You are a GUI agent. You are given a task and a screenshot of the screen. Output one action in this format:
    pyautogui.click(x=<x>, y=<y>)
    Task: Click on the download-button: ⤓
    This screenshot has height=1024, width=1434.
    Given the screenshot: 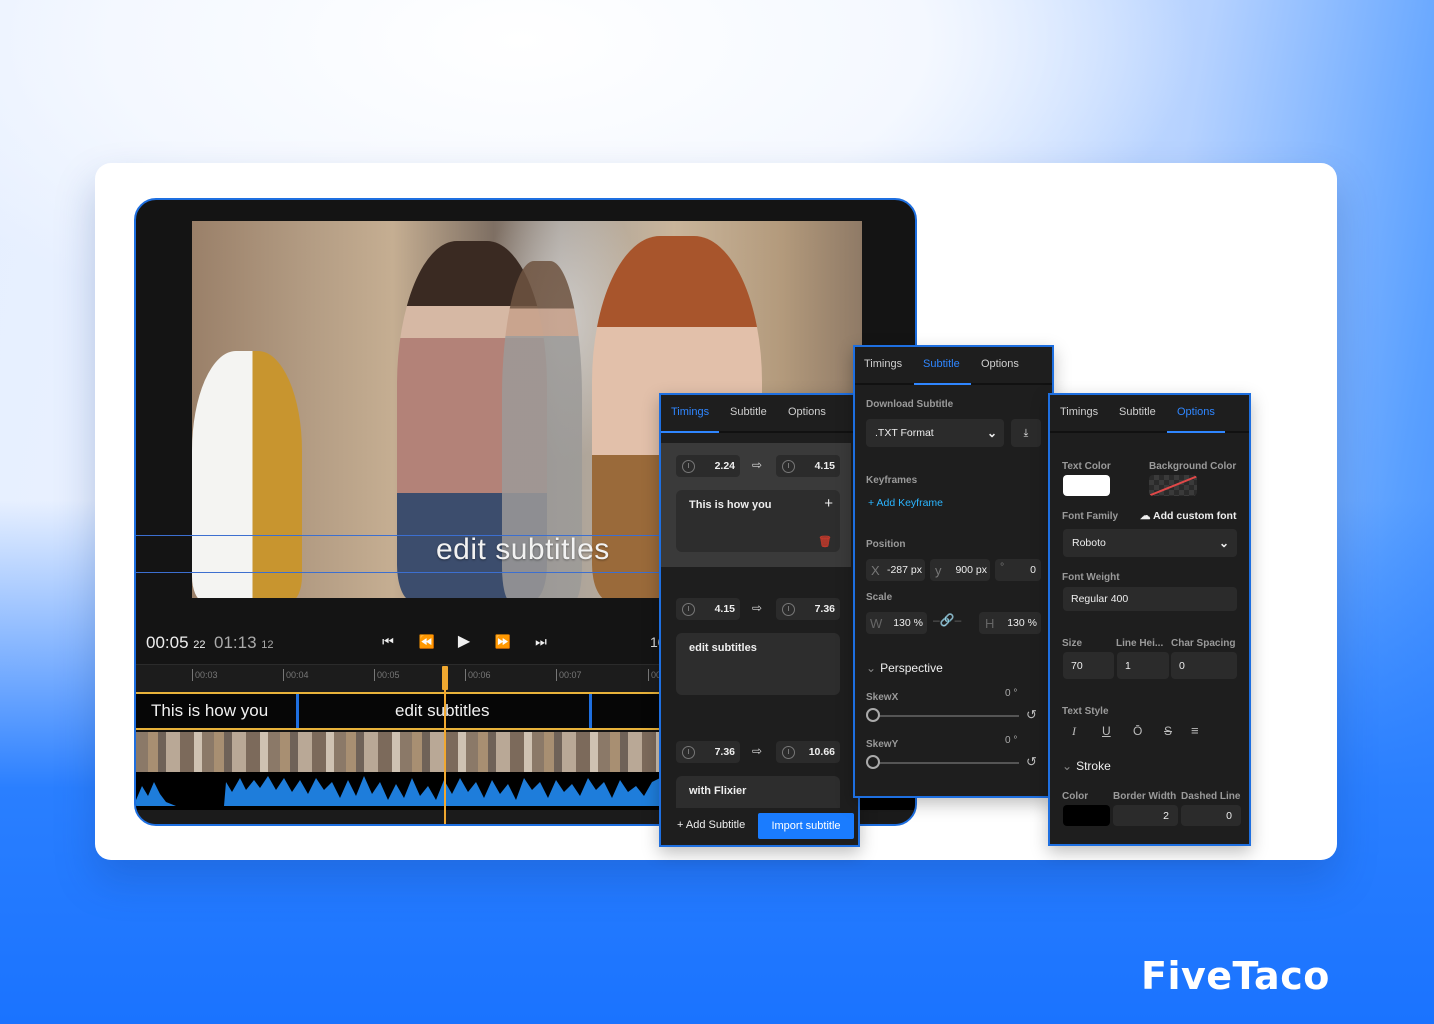 What is the action you would take?
    pyautogui.click(x=1026, y=433)
    